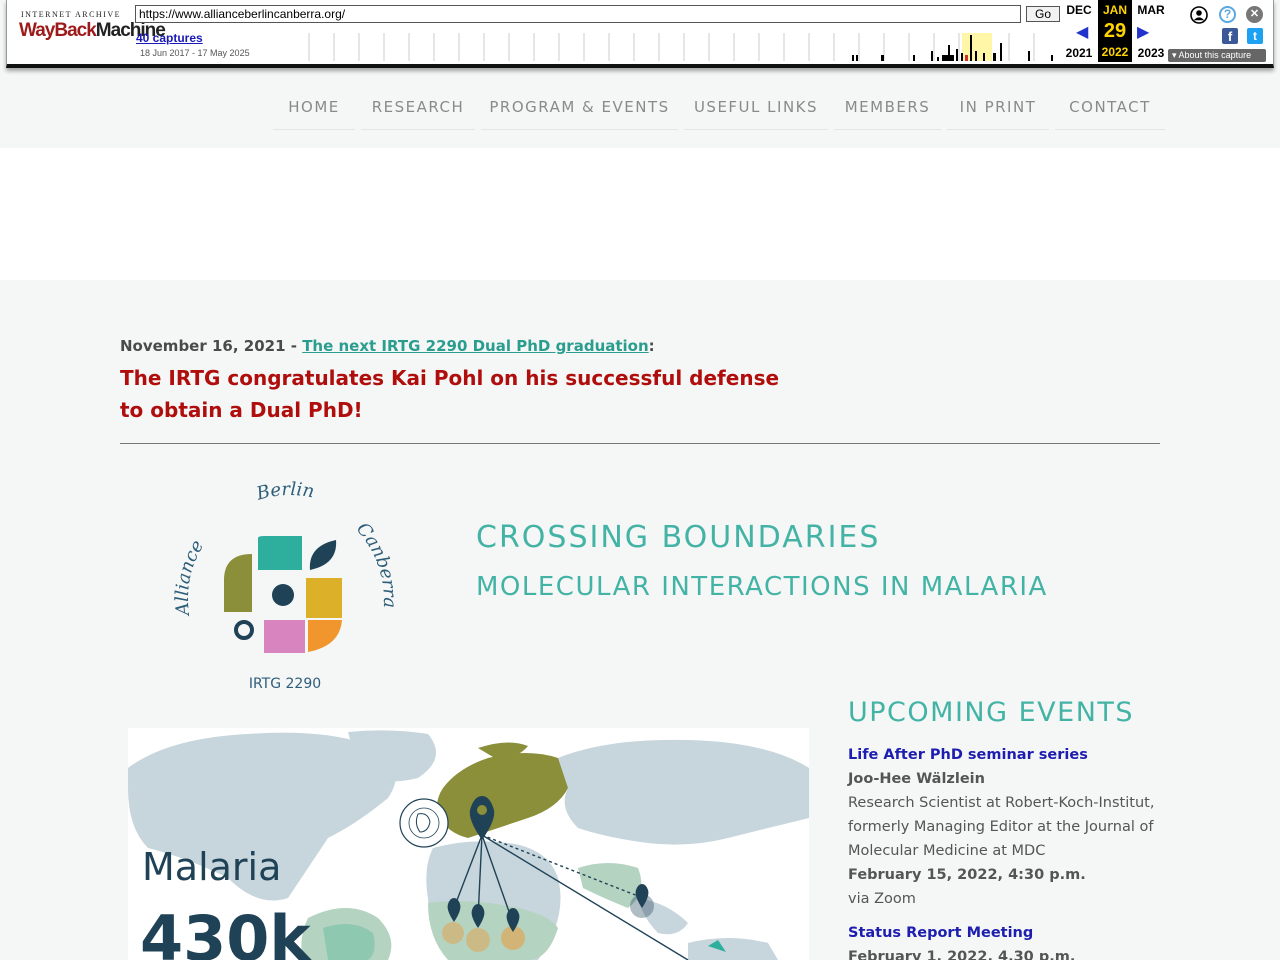 This screenshot has height=960, width=1280. What do you see at coordinates (1230, 36) in the screenshot?
I see `facebook-icon: f` at bounding box center [1230, 36].